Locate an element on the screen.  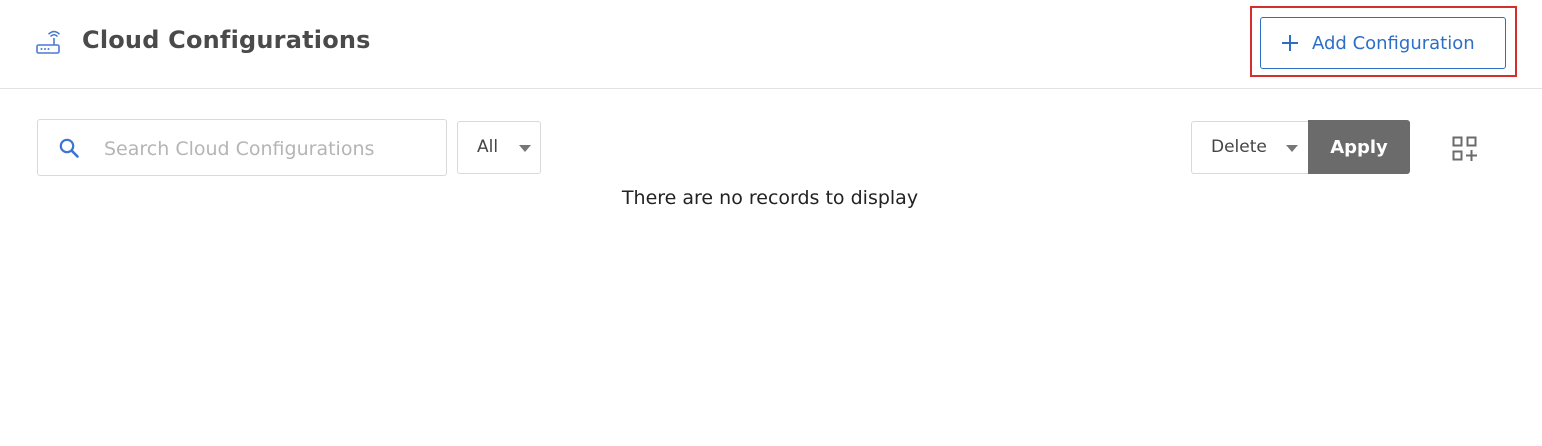
search-box is located at coordinates (242, 148).